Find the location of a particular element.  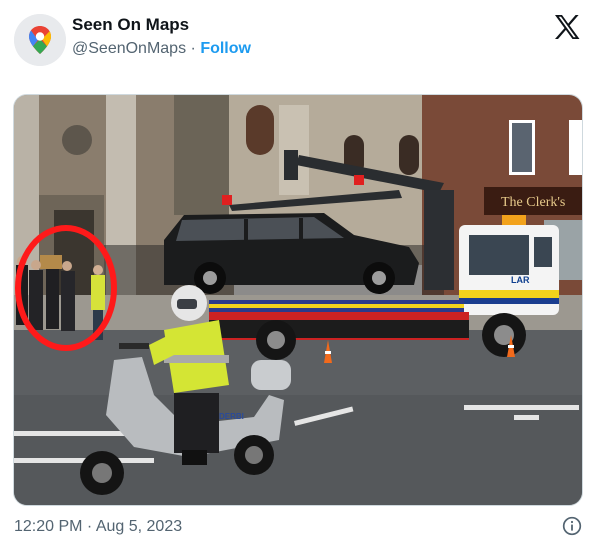

author-name: Seen On Maps is located at coordinates (130, 25).